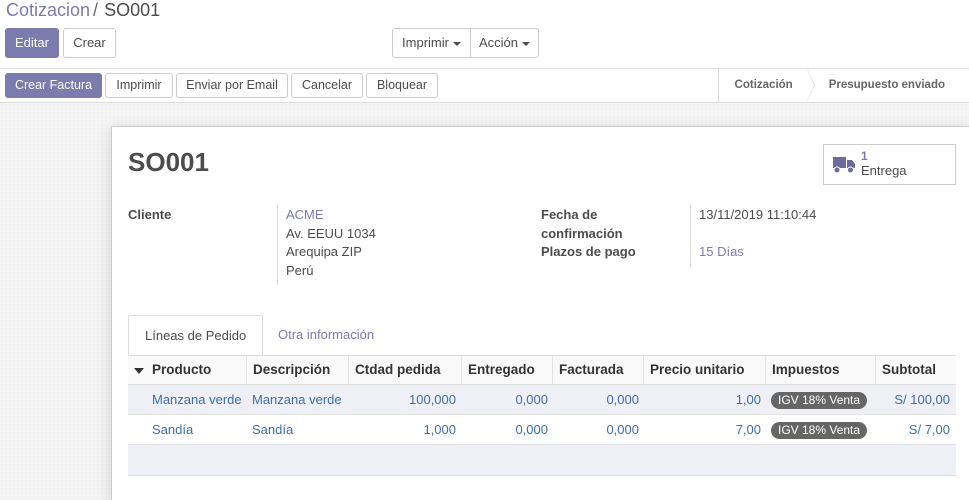 This screenshot has height=500, width=969. I want to click on action-dropdown-button: Acción, so click(504, 43).